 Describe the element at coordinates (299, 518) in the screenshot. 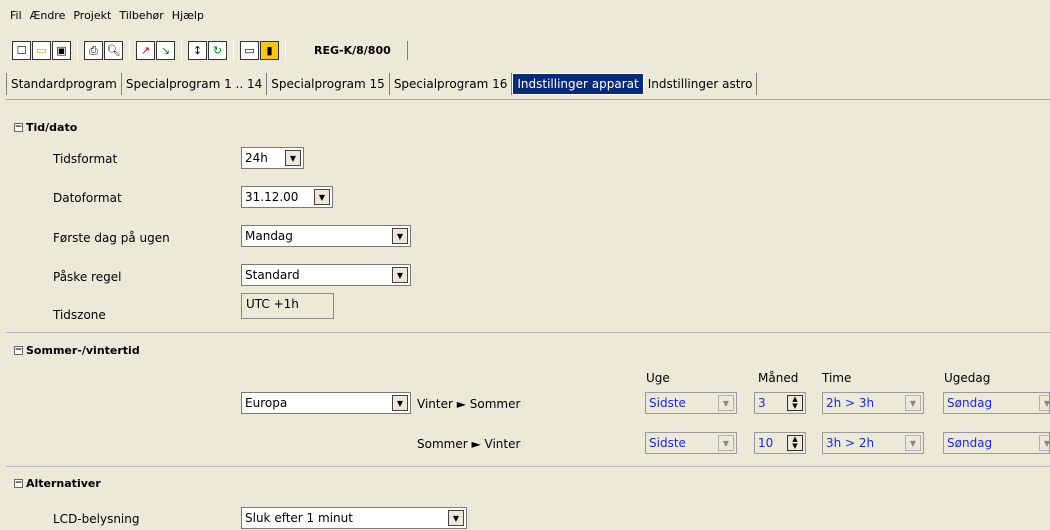

I see `lcd-value: Sluk efter 1 minut` at that location.